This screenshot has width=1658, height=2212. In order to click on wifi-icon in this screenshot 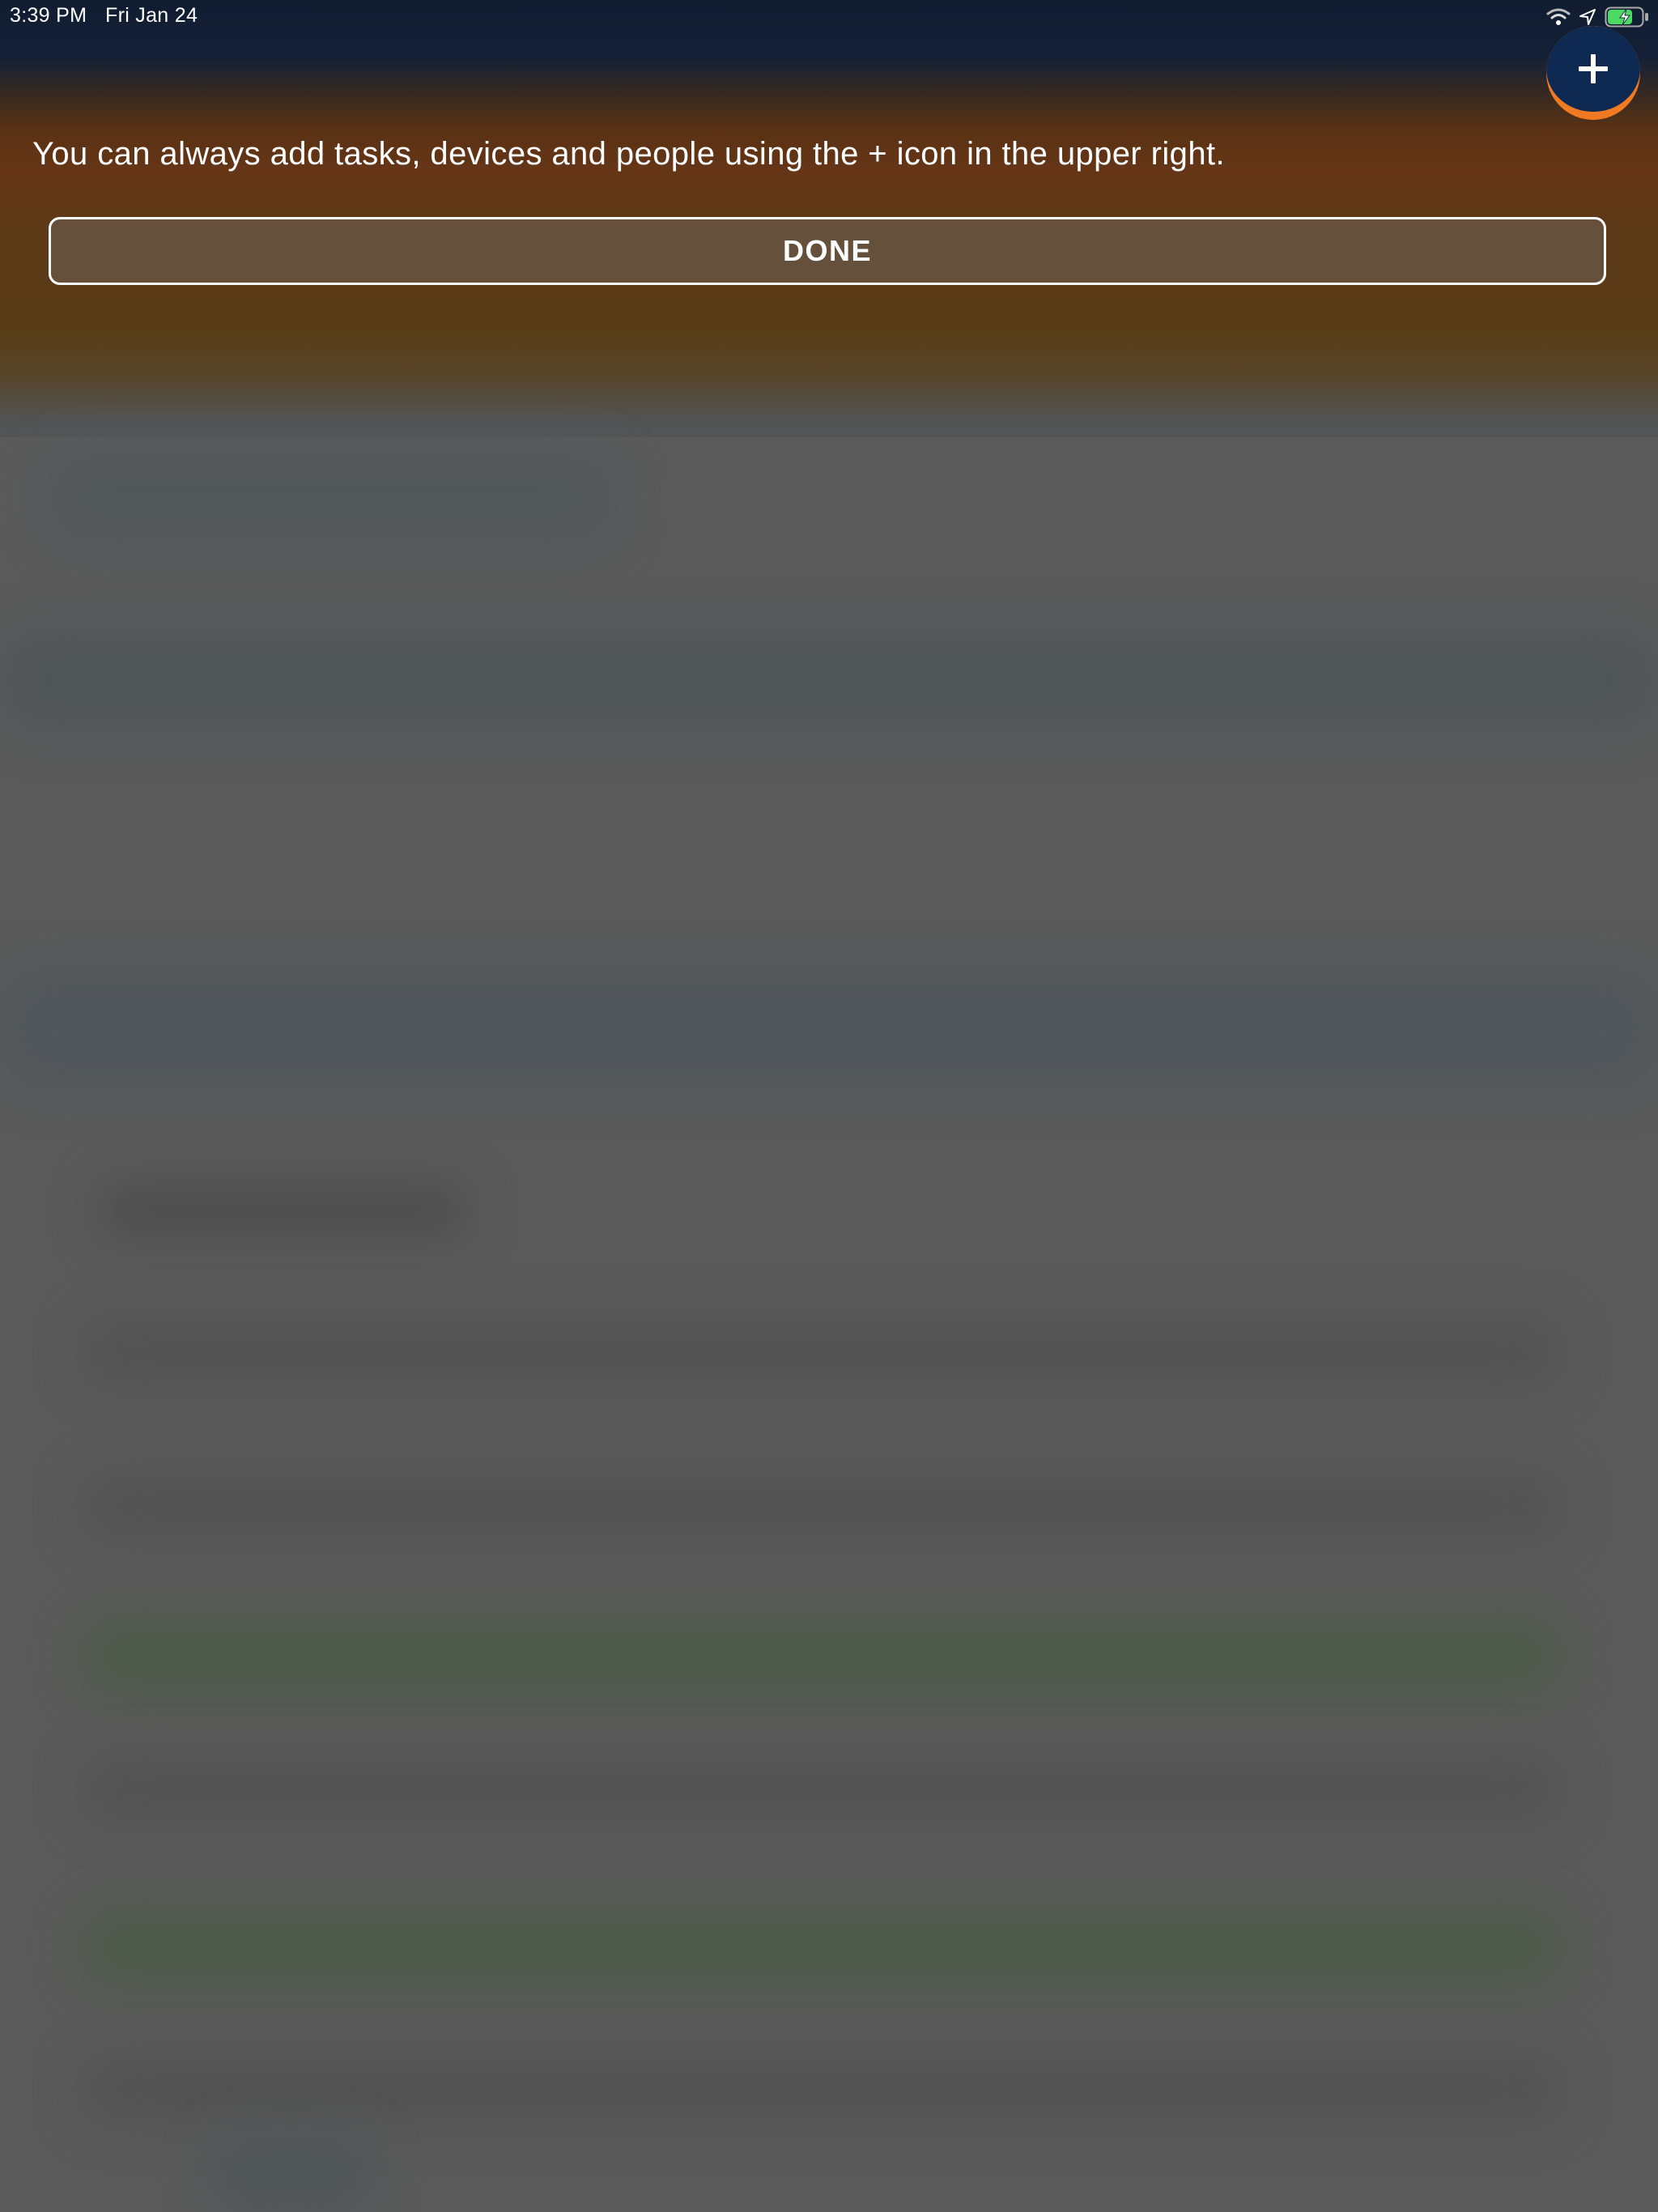, I will do `click(1558, 17)`.